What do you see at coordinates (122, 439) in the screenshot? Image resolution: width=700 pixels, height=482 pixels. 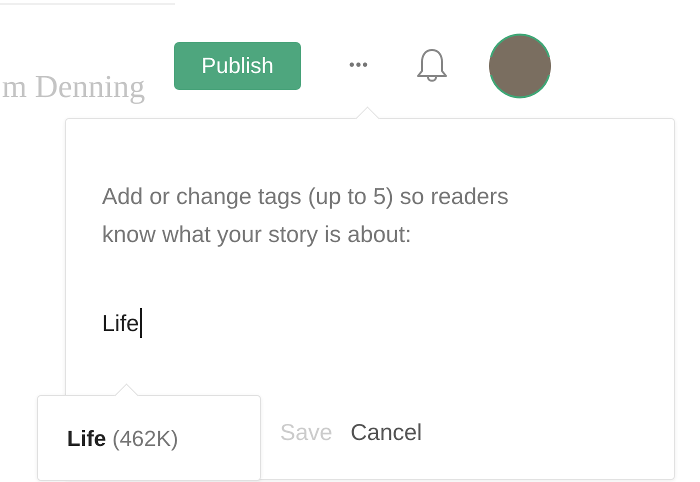 I see `tag-suggestion: Life (462K)` at bounding box center [122, 439].